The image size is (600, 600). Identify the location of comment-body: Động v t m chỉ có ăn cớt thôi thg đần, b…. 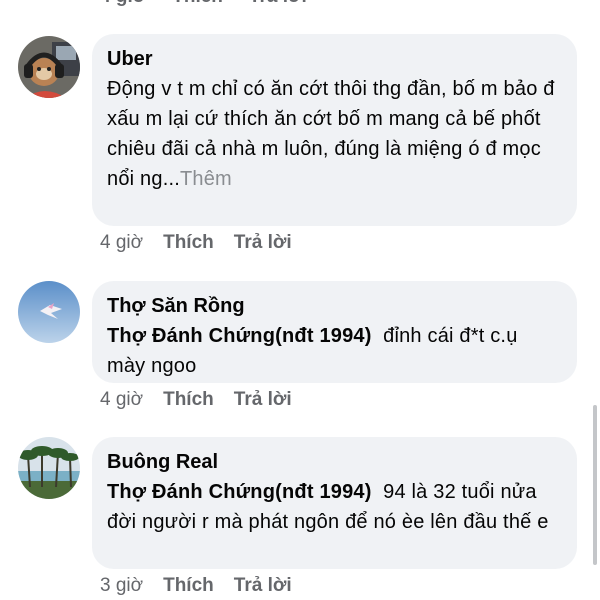
(331, 134).